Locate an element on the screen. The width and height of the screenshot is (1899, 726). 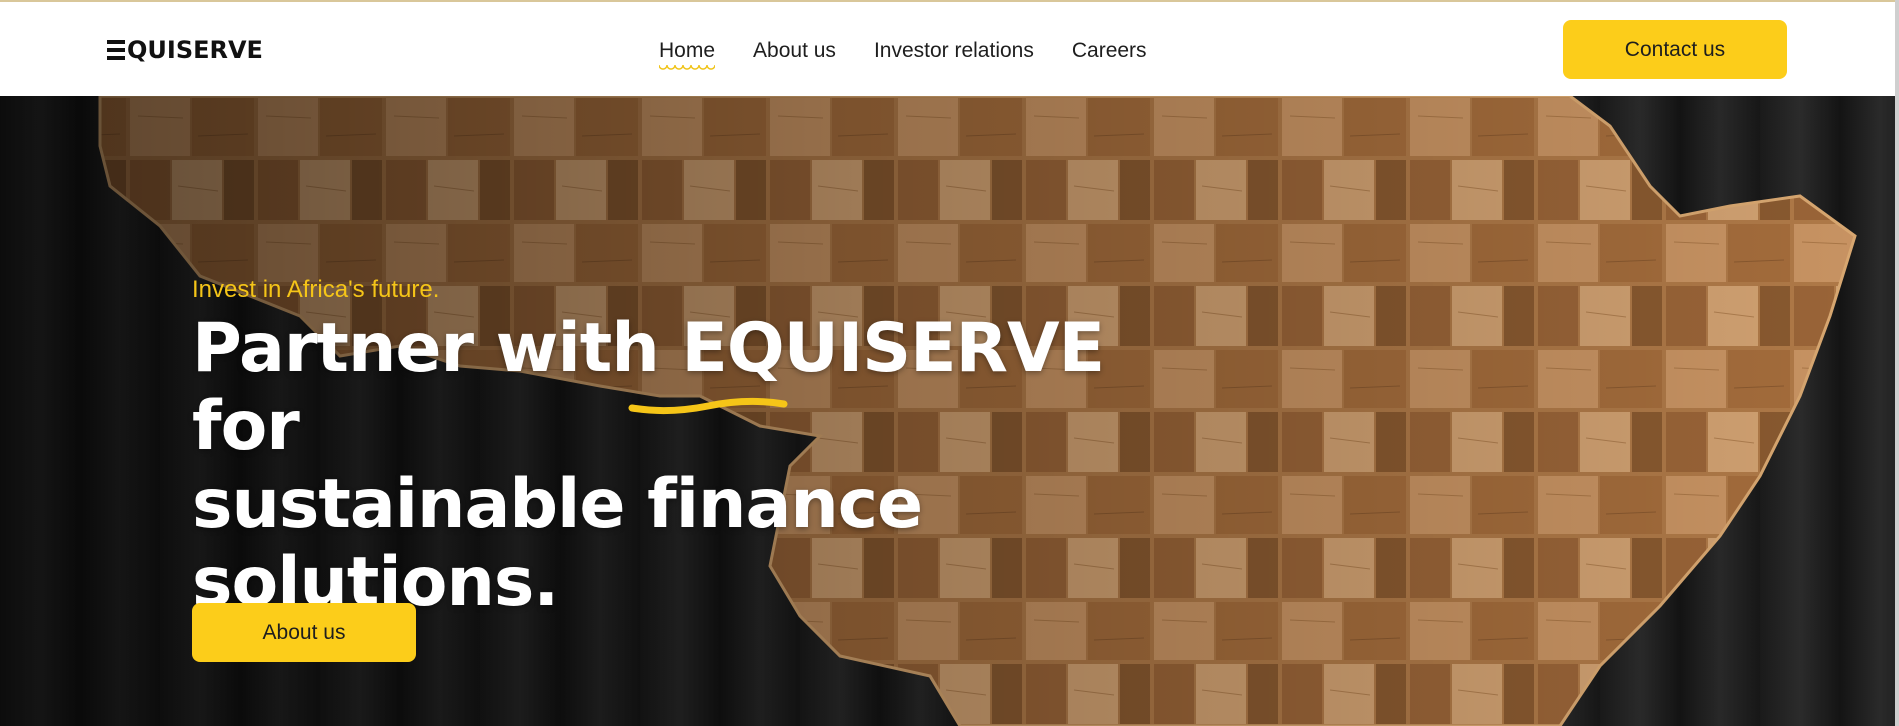
site-logo: QUISERVE is located at coordinates (185, 50).